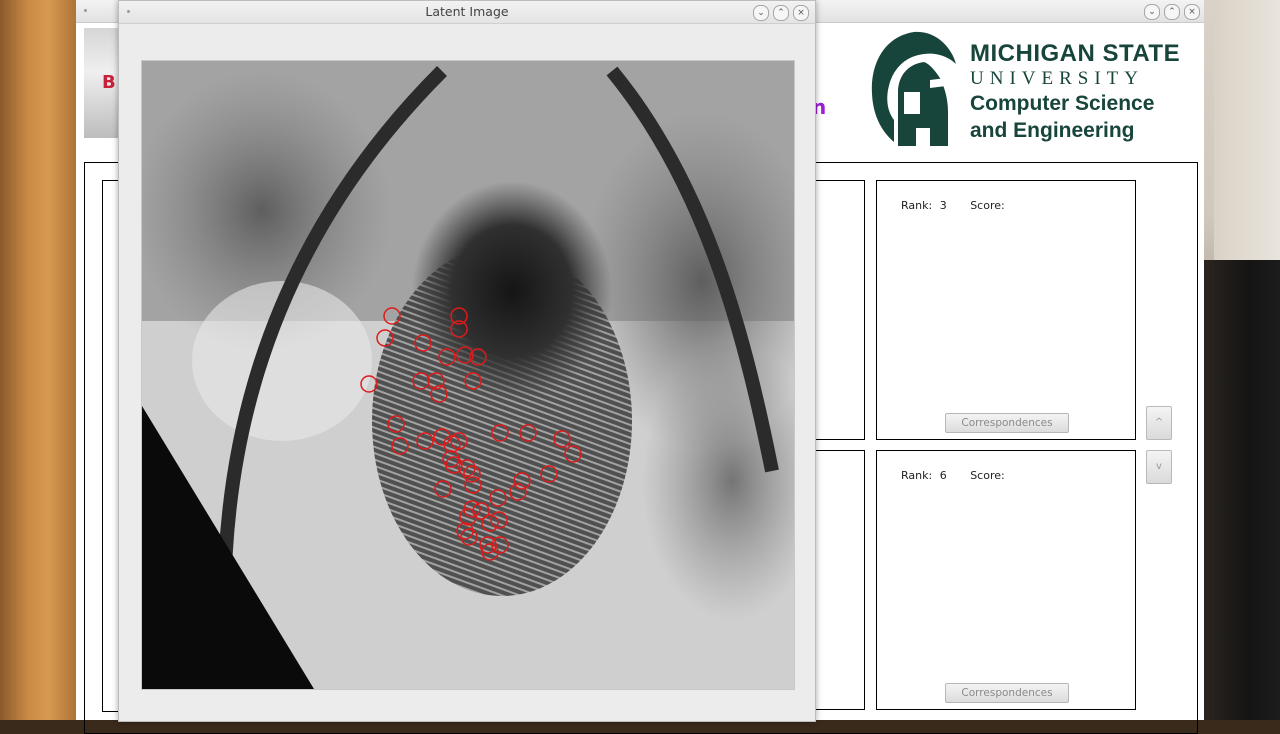 The height and width of the screenshot is (734, 1280). I want to click on biometrics-logo-text: B, so click(109, 82).